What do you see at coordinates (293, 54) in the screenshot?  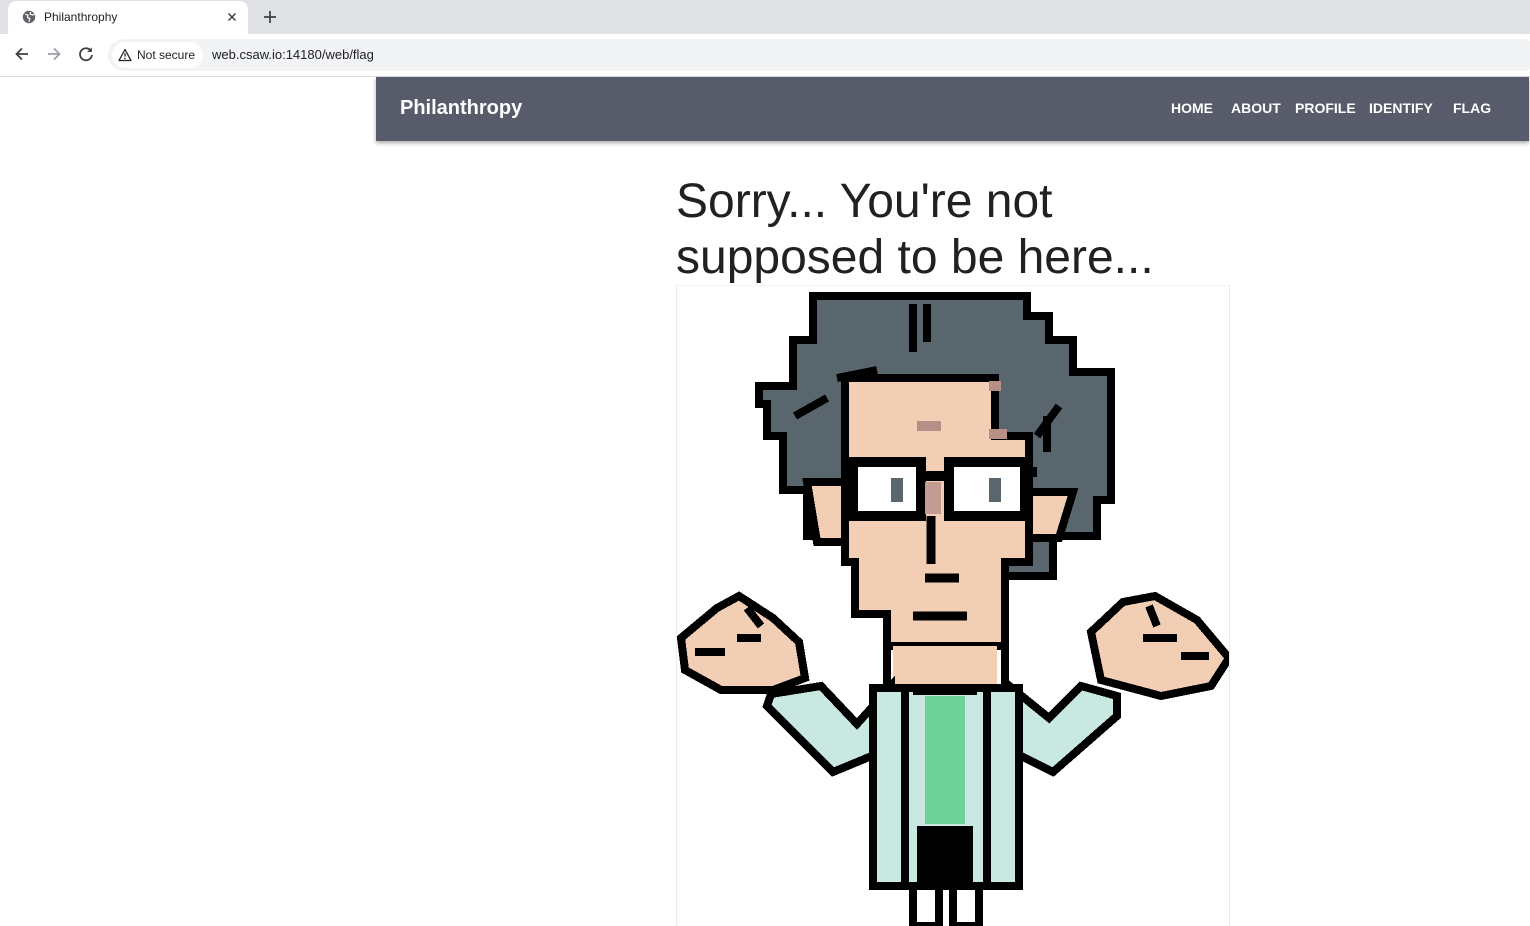 I see `url-text: web.csaw.io:14180/web/flag` at bounding box center [293, 54].